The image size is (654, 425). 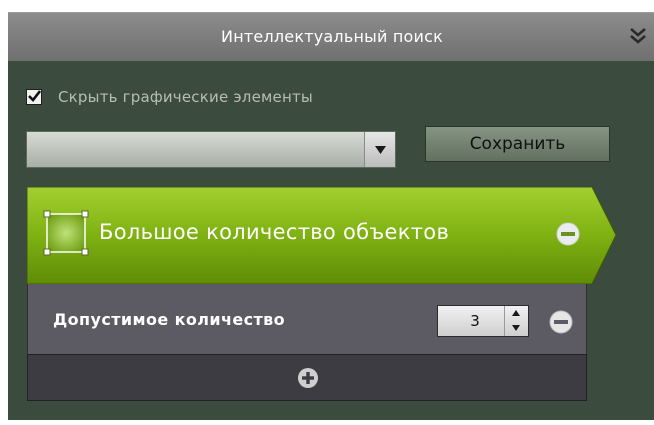 I want to click on hide-graphics-option: Скрыть графические элементы, so click(x=169, y=97).